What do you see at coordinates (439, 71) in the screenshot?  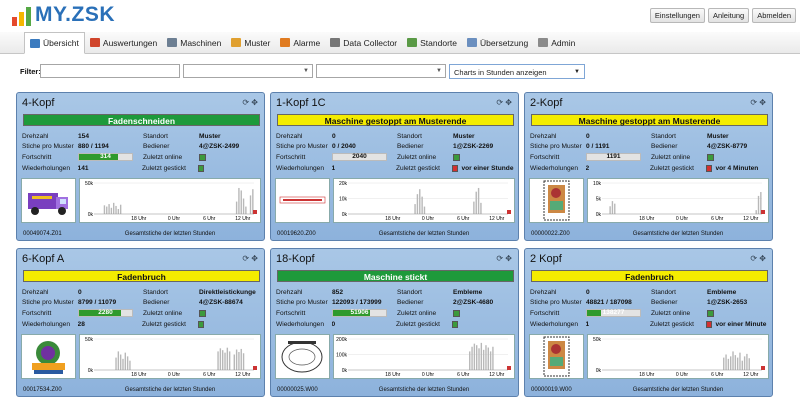 I see `chevron-down-icon: ▼` at bounding box center [439, 71].